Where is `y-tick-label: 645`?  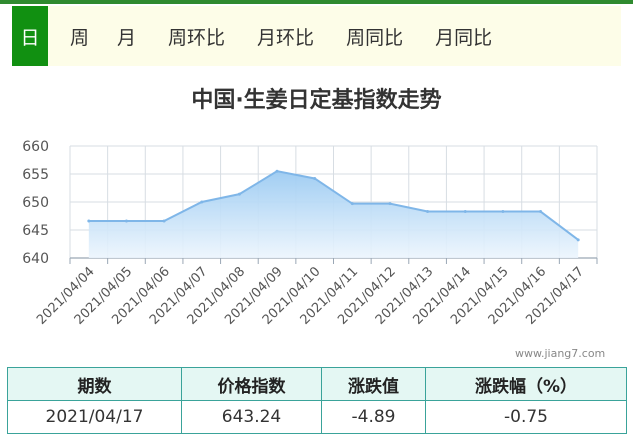
y-tick-label: 645 is located at coordinates (35, 231).